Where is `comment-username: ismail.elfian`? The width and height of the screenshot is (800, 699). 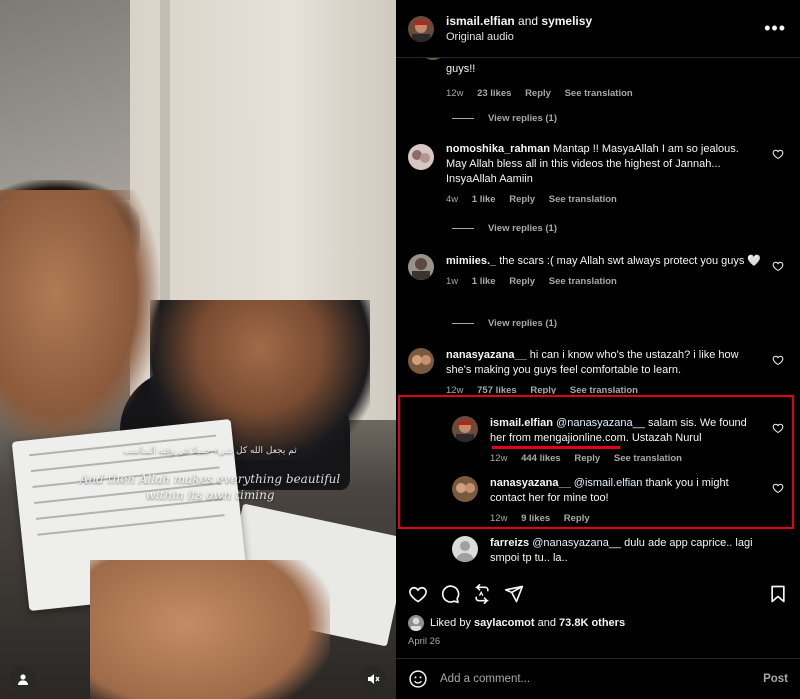 comment-username: ismail.elfian is located at coordinates (521, 423).